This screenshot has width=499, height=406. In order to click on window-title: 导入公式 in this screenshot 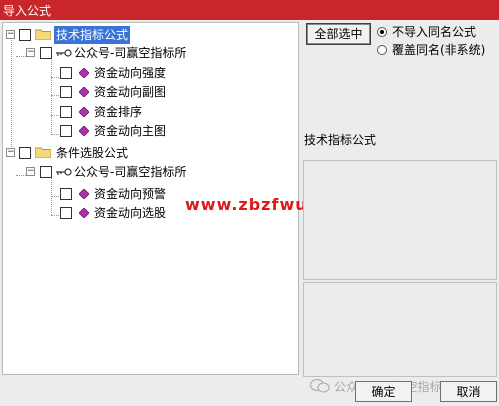, I will do `click(27, 11)`.